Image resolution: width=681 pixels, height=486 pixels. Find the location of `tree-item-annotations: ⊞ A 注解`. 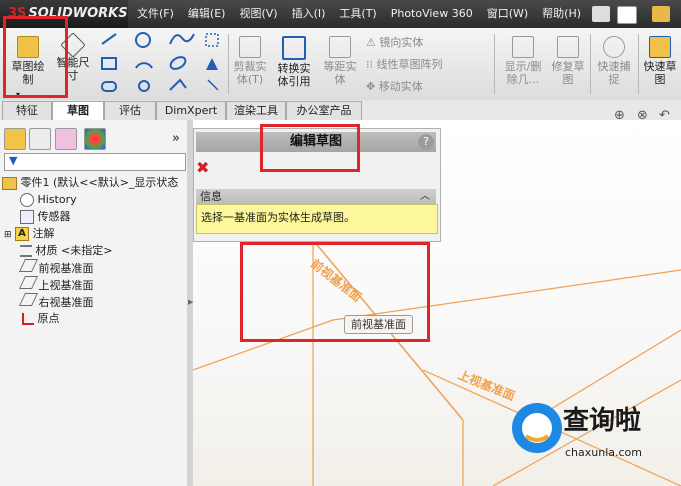

tree-item-annotations: ⊞ A 注解 is located at coordinates (29, 233).